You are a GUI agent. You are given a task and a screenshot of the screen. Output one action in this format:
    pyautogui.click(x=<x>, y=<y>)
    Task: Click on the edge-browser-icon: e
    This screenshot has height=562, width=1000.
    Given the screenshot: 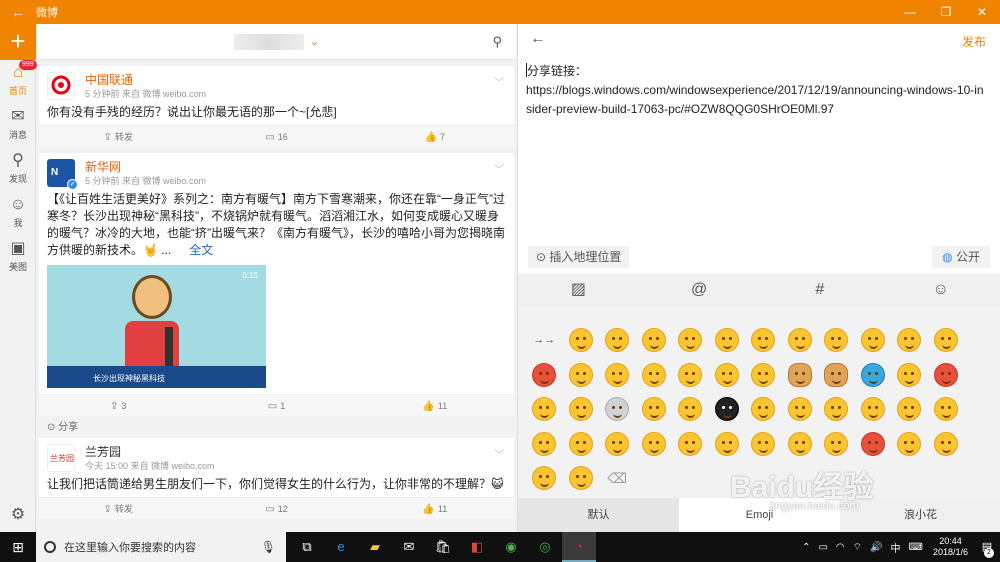 What is the action you would take?
    pyautogui.click(x=341, y=547)
    